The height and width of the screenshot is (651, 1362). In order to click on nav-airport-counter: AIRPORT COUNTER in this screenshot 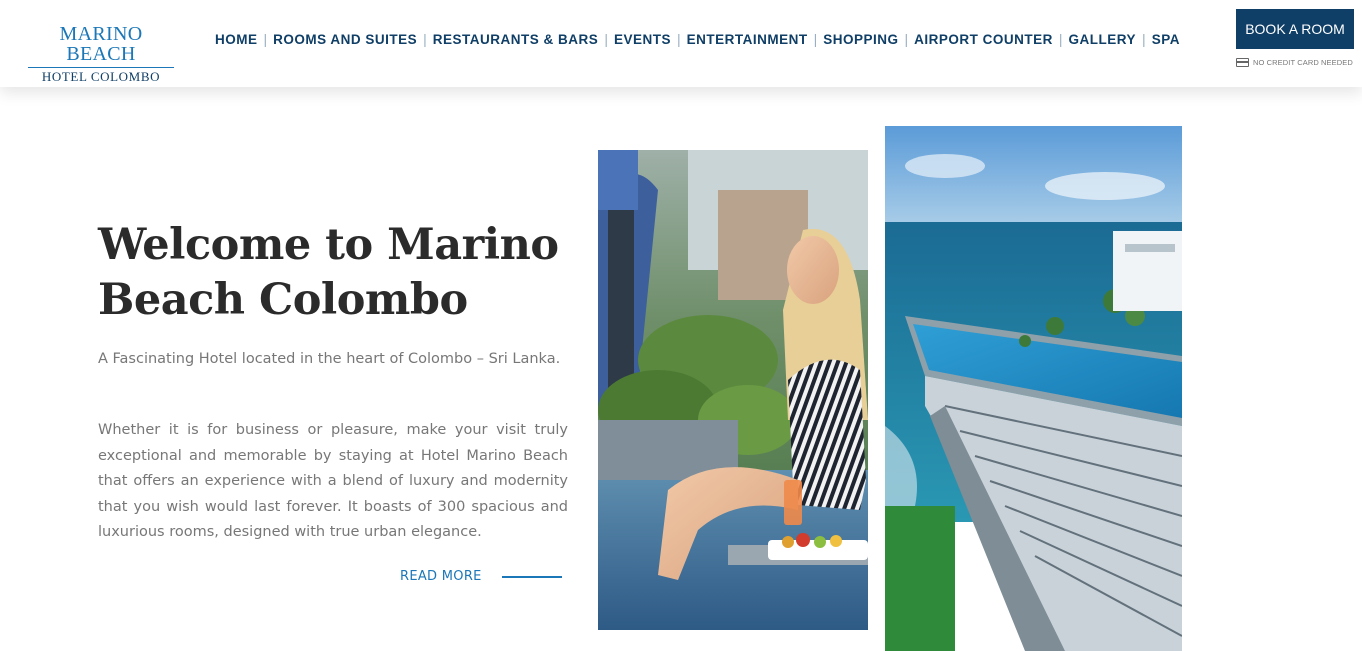, I will do `click(983, 39)`.